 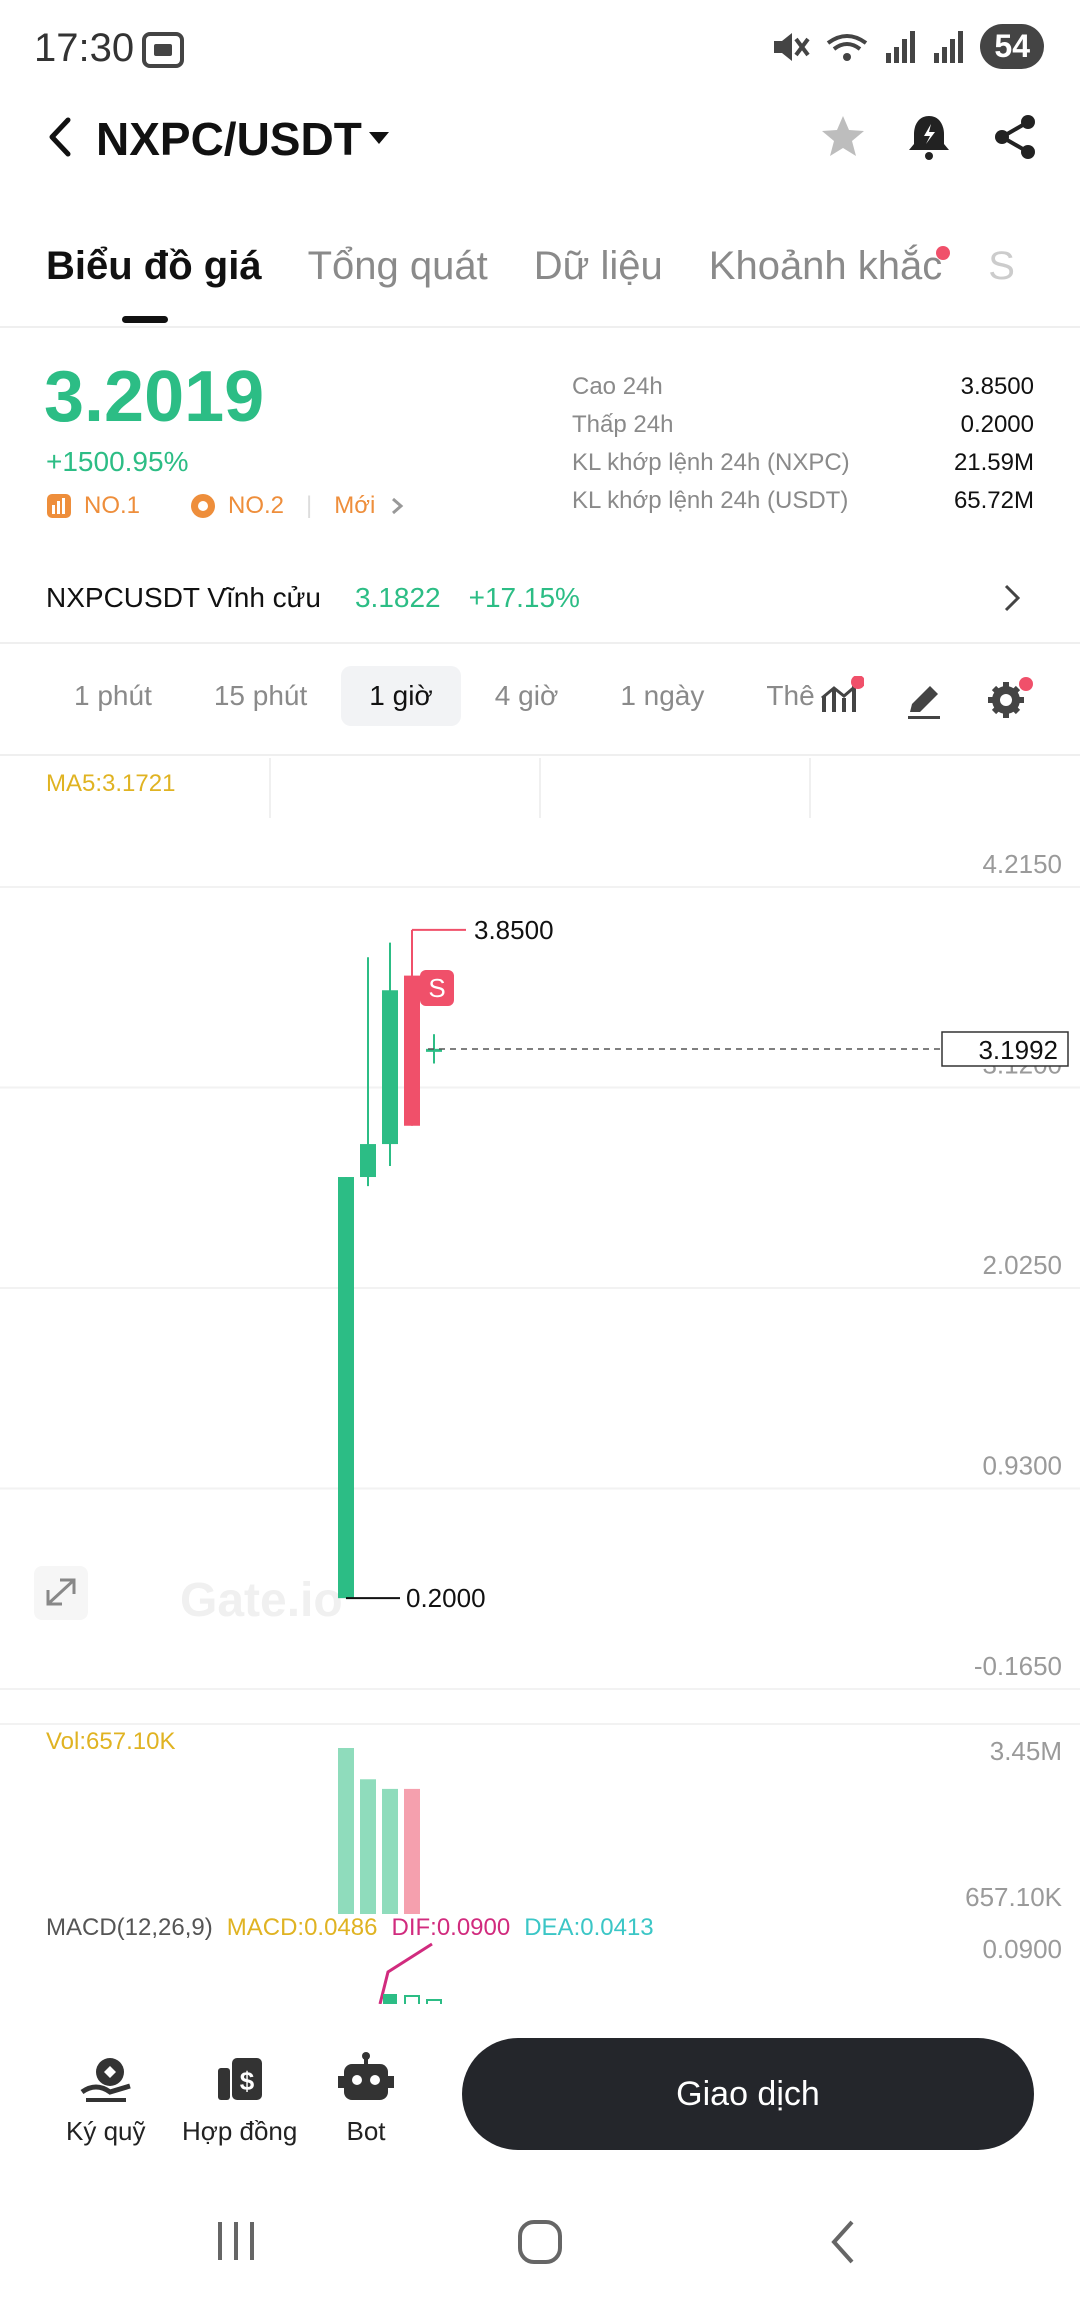 What do you see at coordinates (260, 696) in the screenshot?
I see `interval-15m: 15 phút` at bounding box center [260, 696].